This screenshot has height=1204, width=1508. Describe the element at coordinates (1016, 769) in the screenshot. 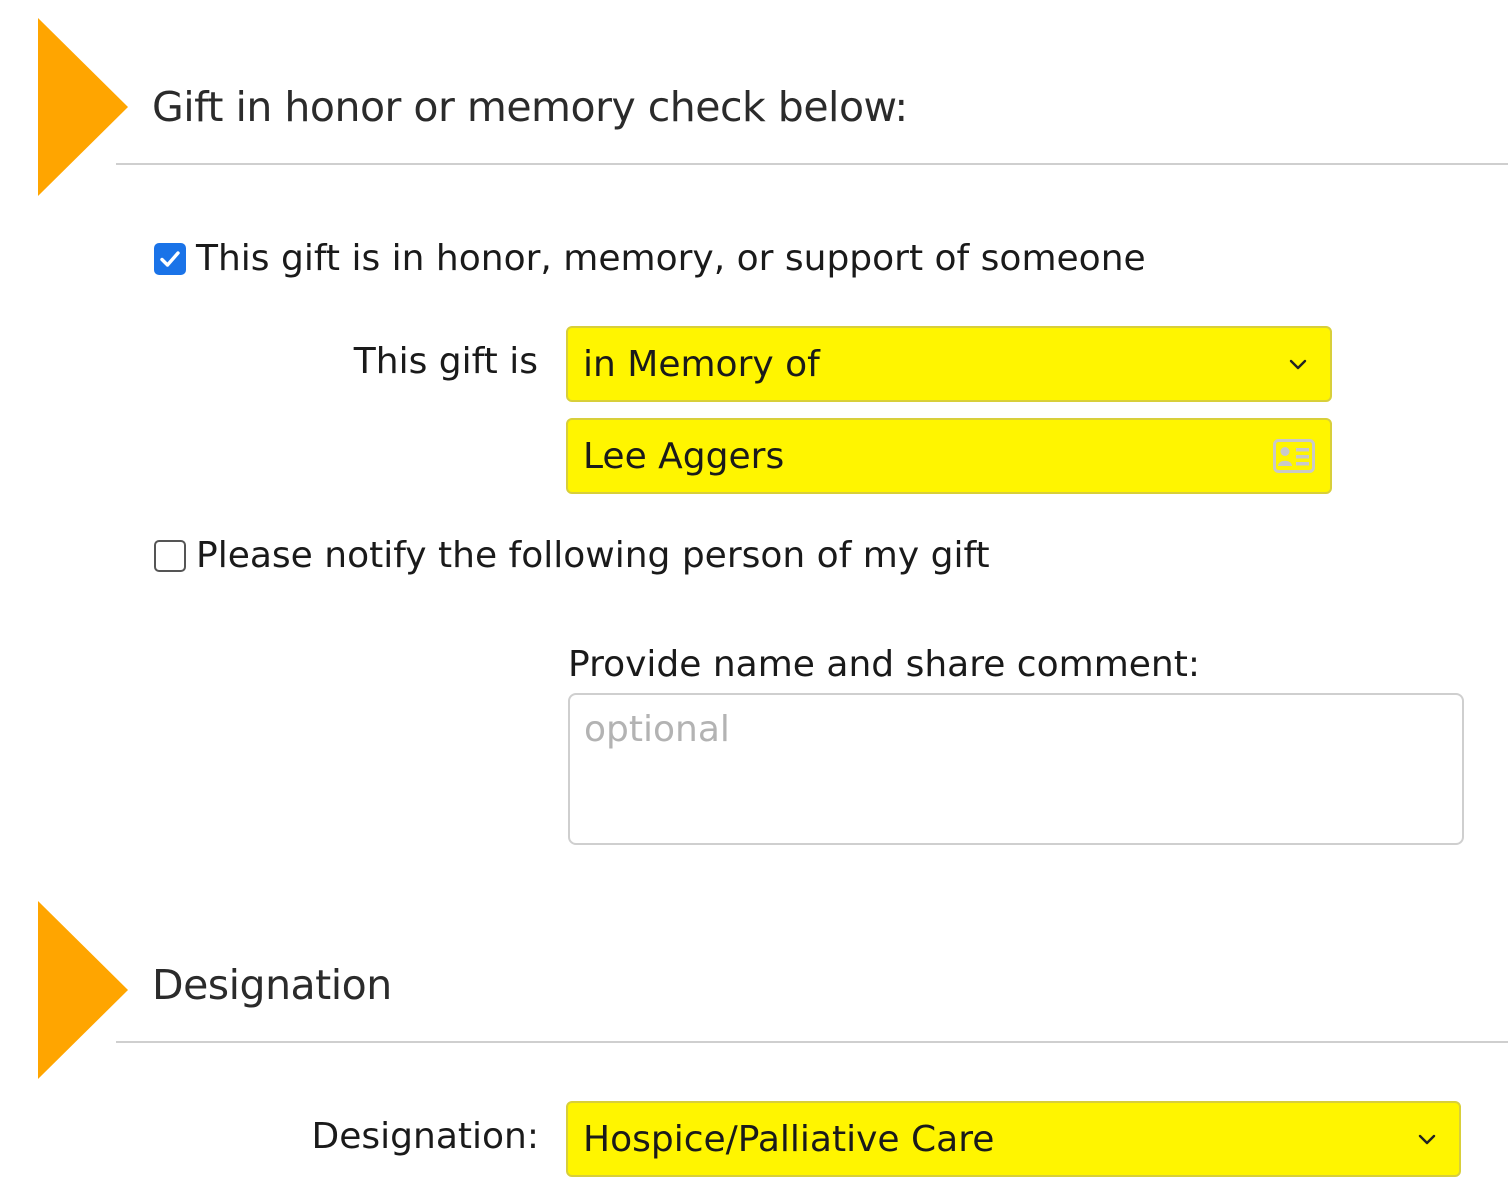

I see `comment-textarea` at that location.